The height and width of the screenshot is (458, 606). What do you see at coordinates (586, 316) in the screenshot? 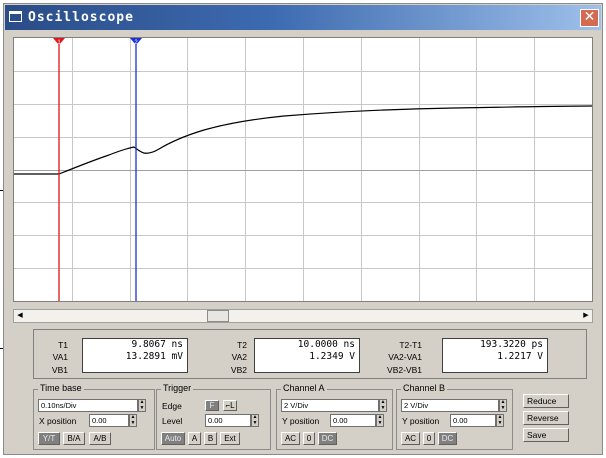
I see `scroll-right-icon: ▶` at bounding box center [586, 316].